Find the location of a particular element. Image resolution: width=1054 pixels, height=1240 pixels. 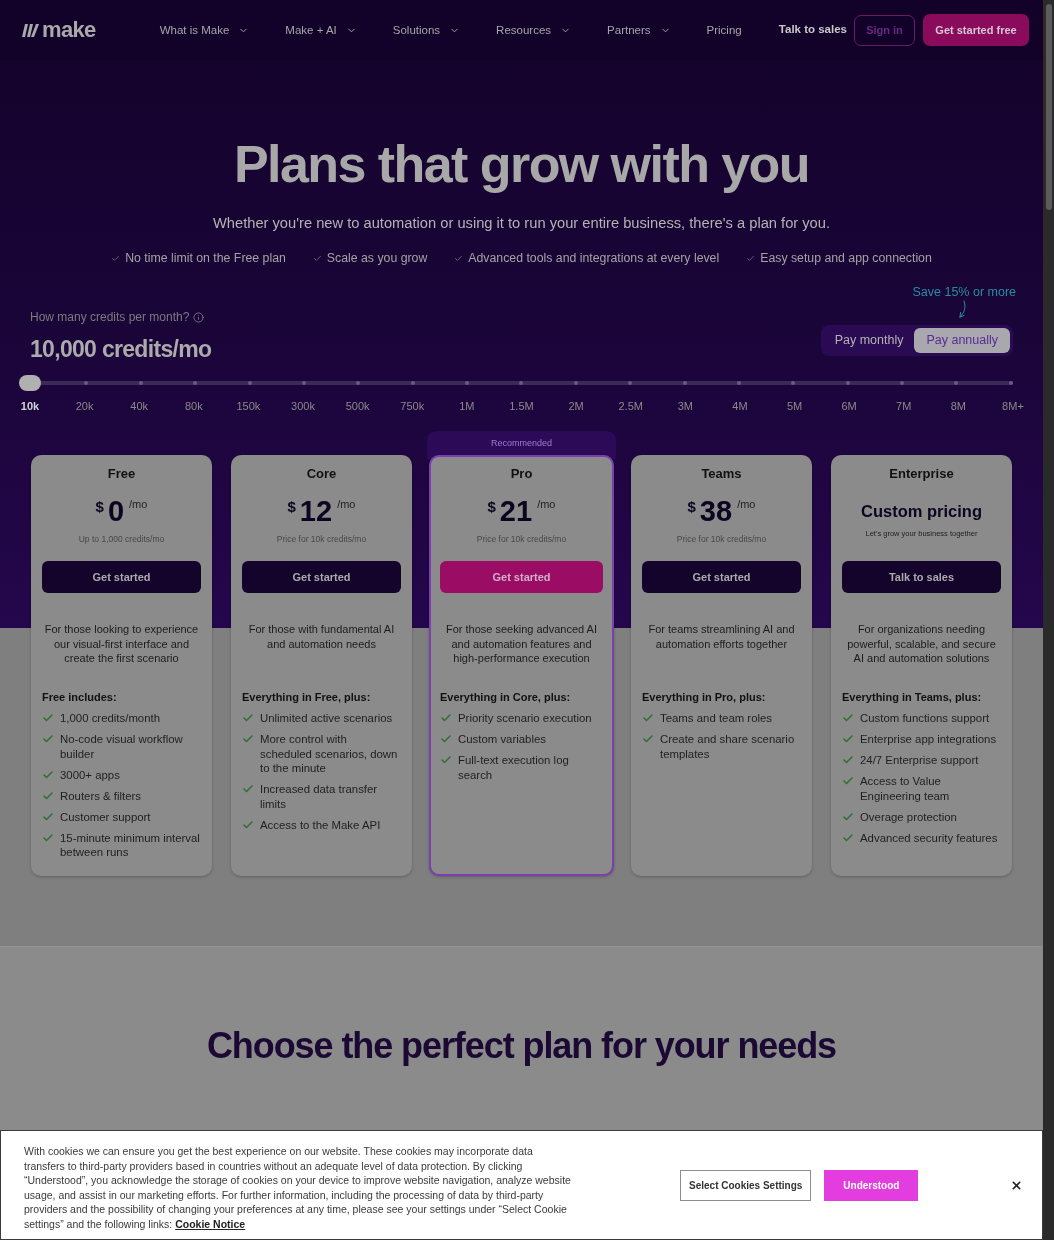

slider-stop-label: 8M+ is located at coordinates (1012, 406).